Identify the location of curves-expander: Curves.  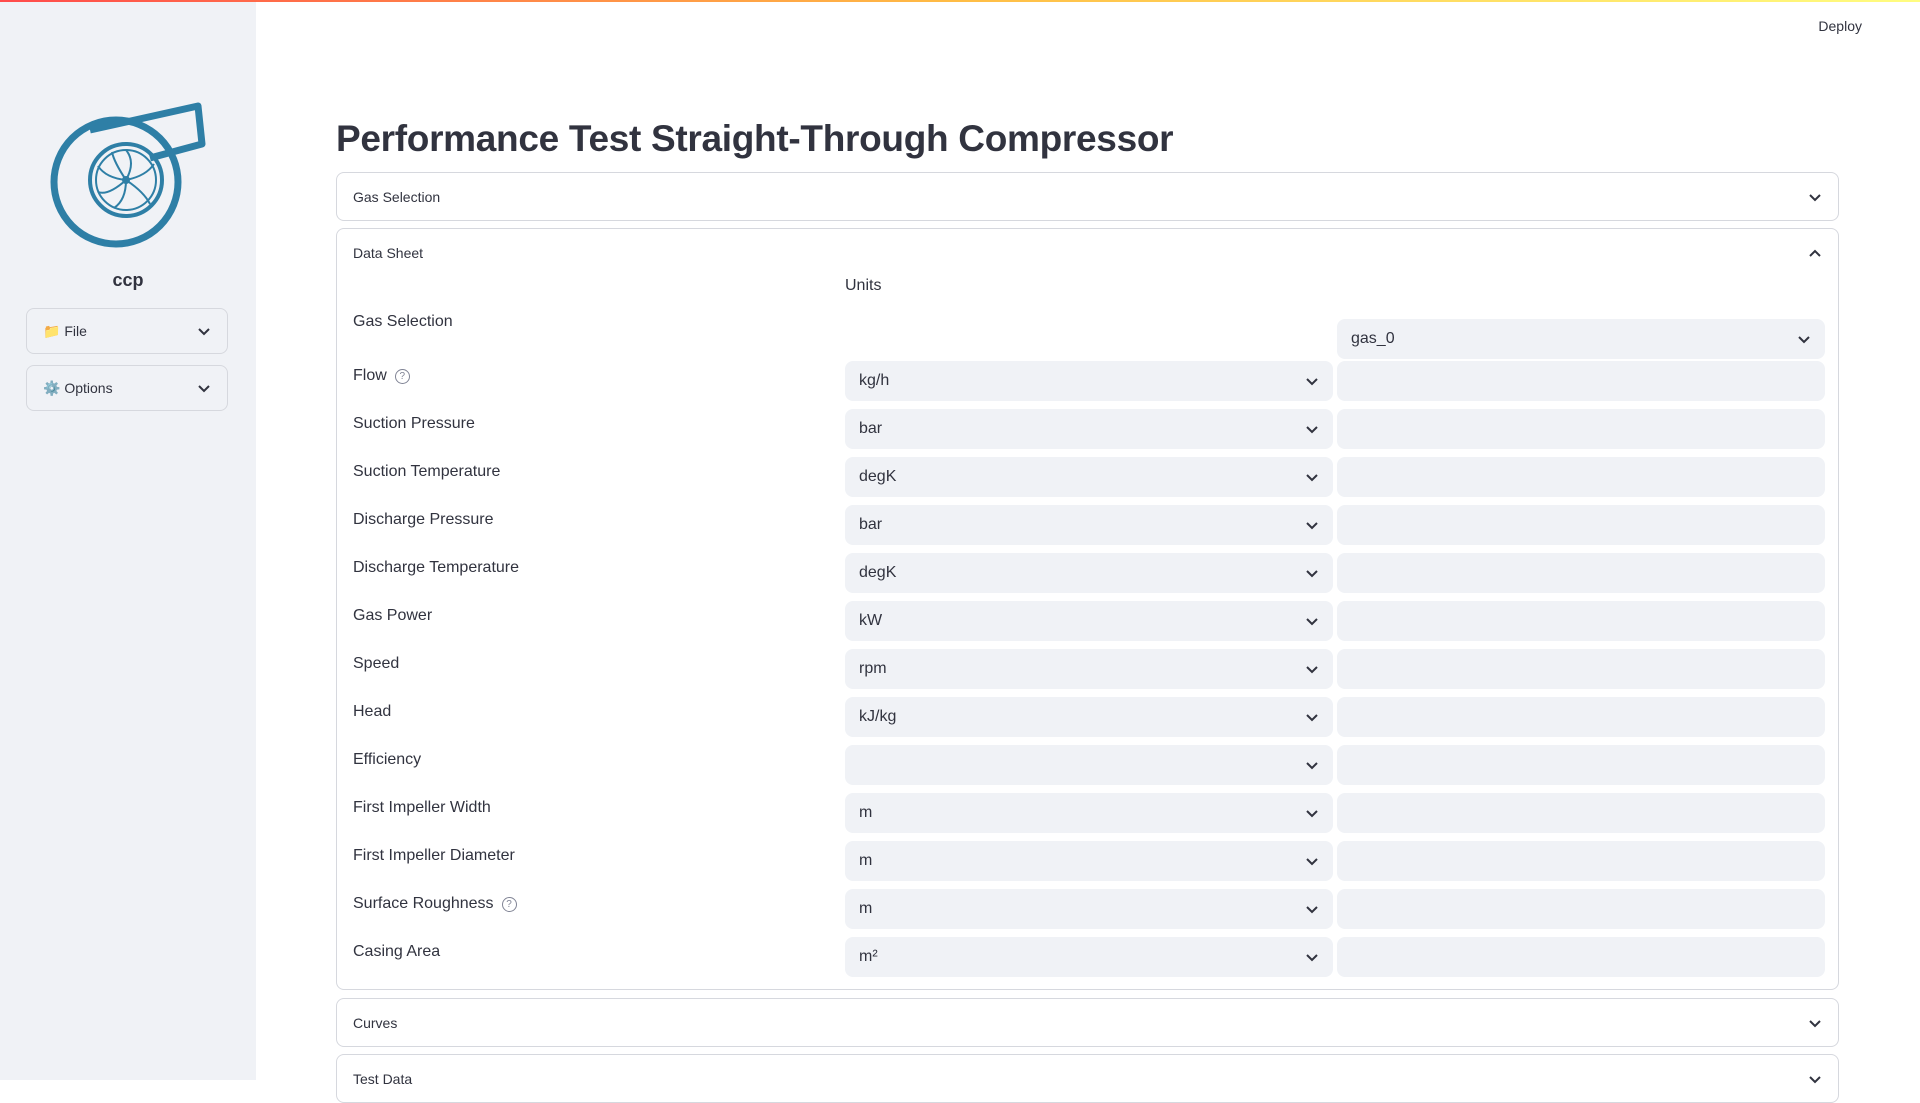
(1087, 1022).